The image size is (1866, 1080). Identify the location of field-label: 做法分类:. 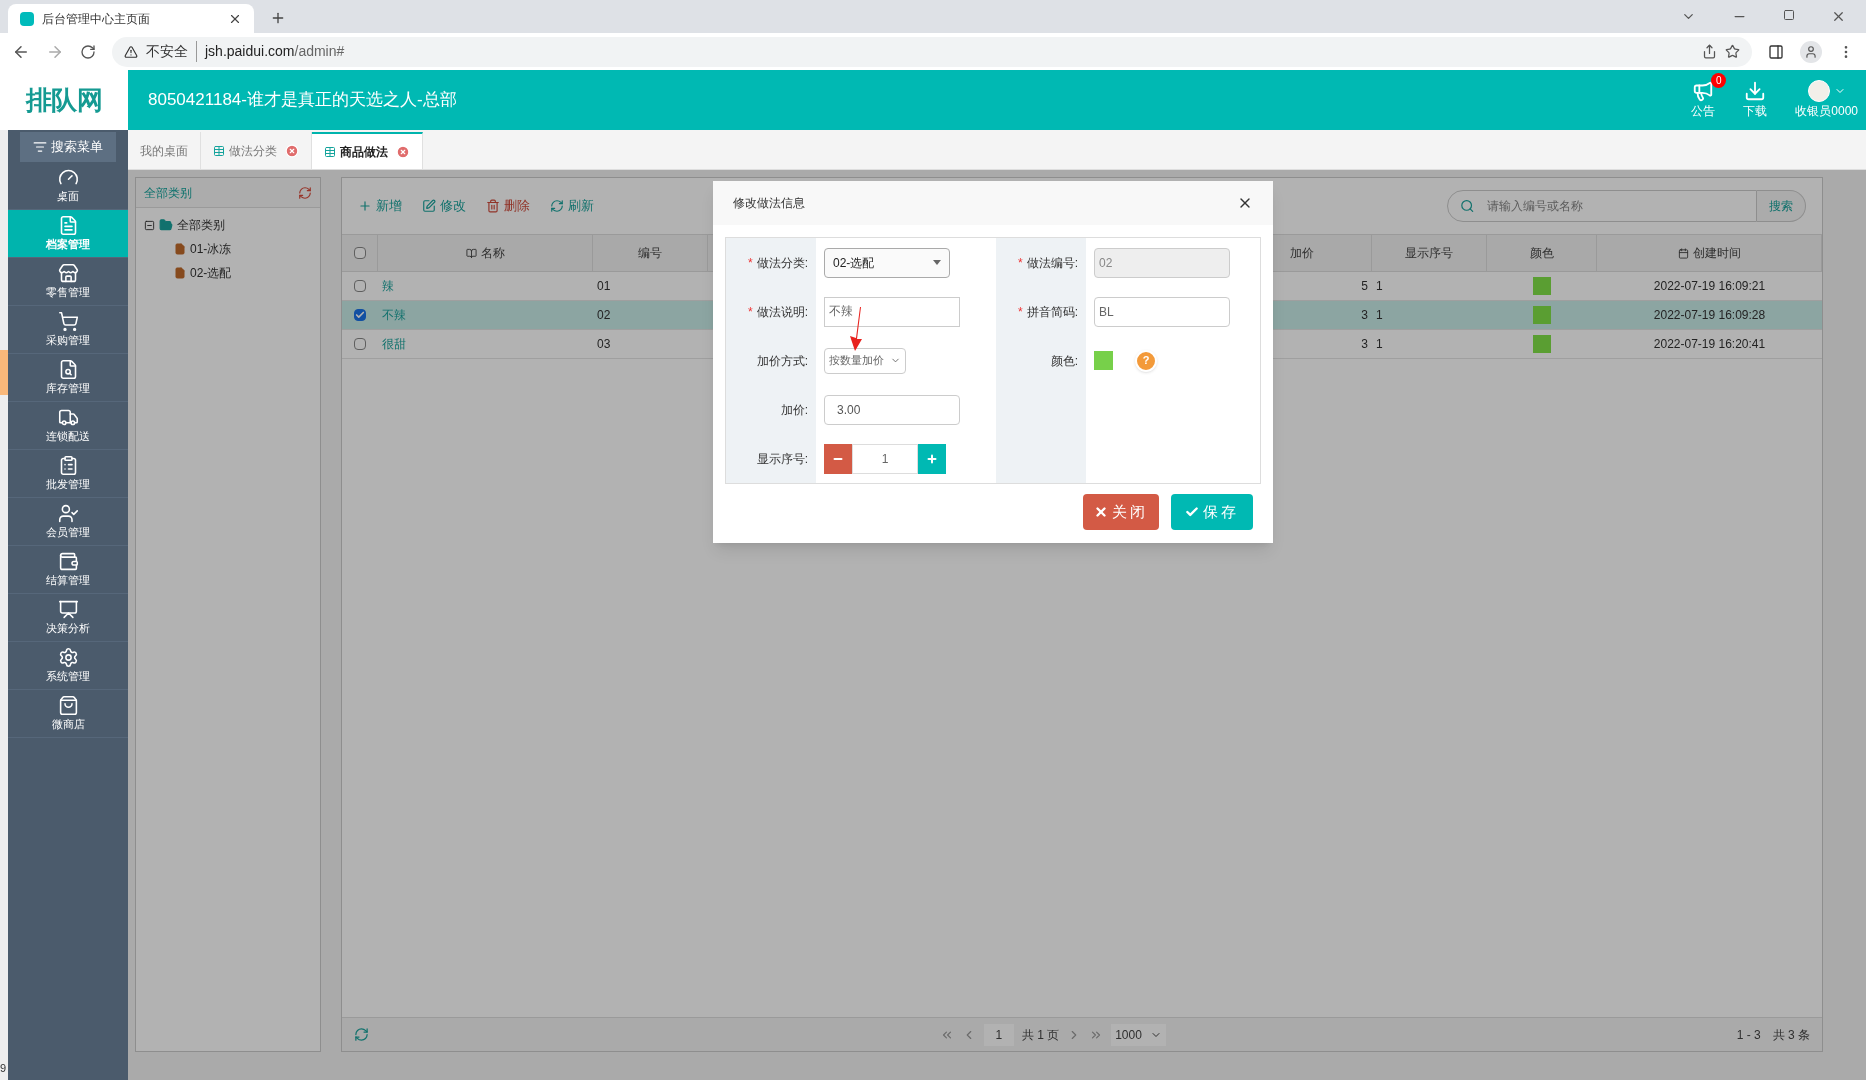
(782, 263).